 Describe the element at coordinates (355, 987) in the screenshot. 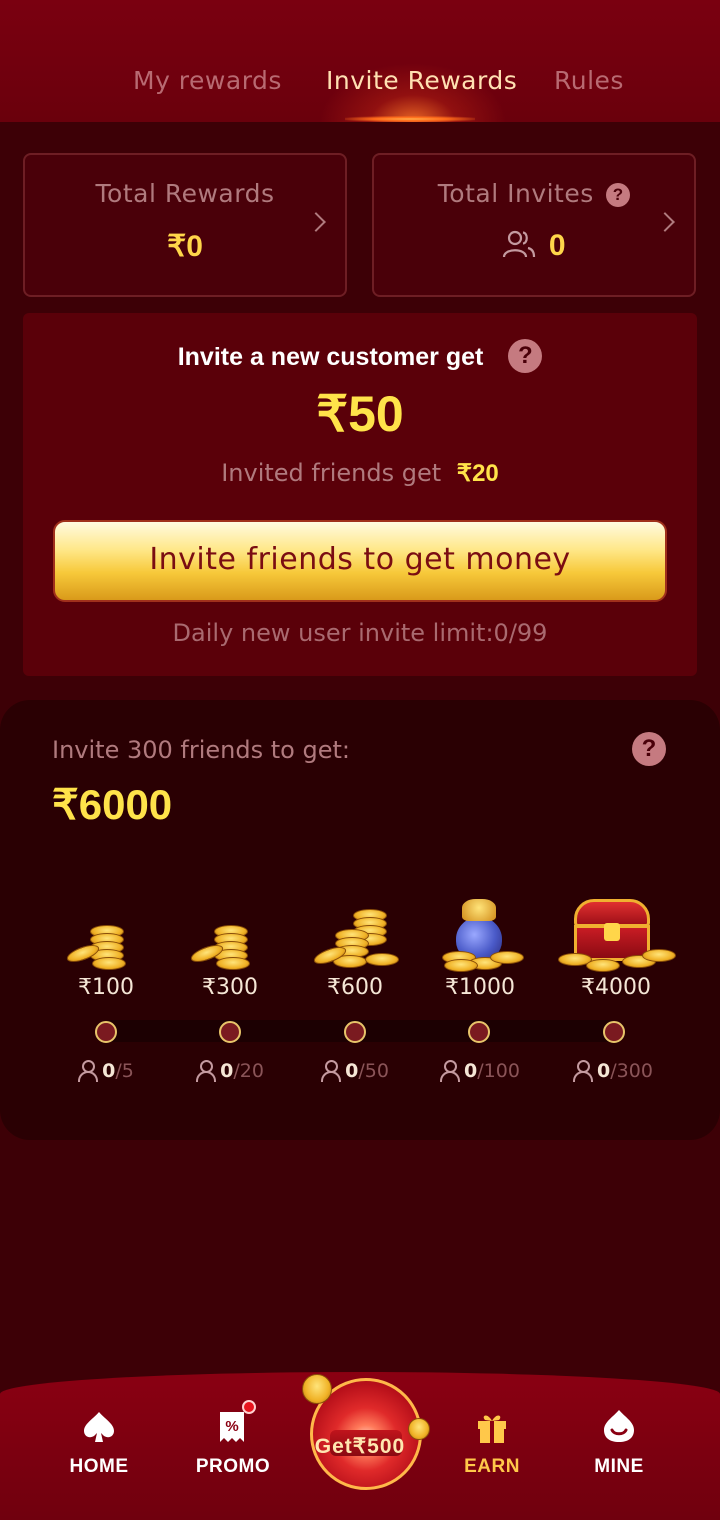

I see `milestone-reward-value: ₹600` at that location.